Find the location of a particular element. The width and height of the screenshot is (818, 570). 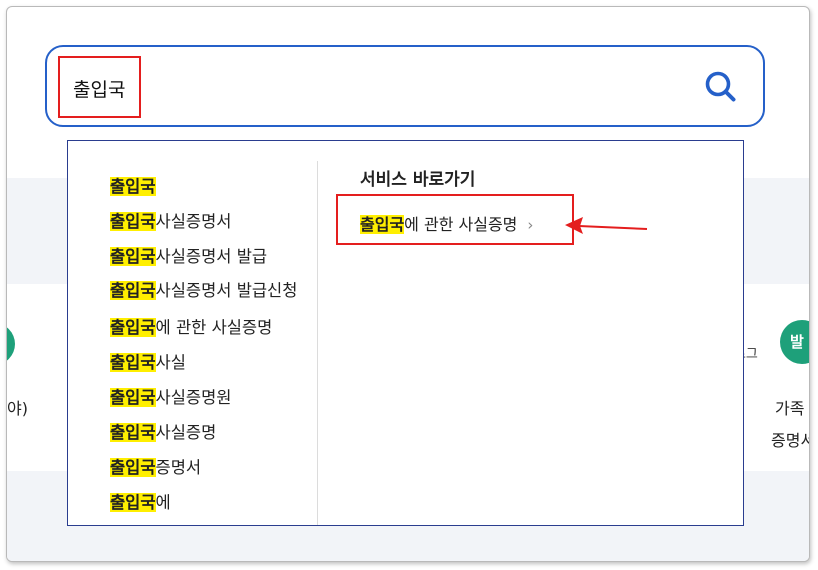

suggestion-item: 출입국사실증명서 발급 is located at coordinates (210, 256).